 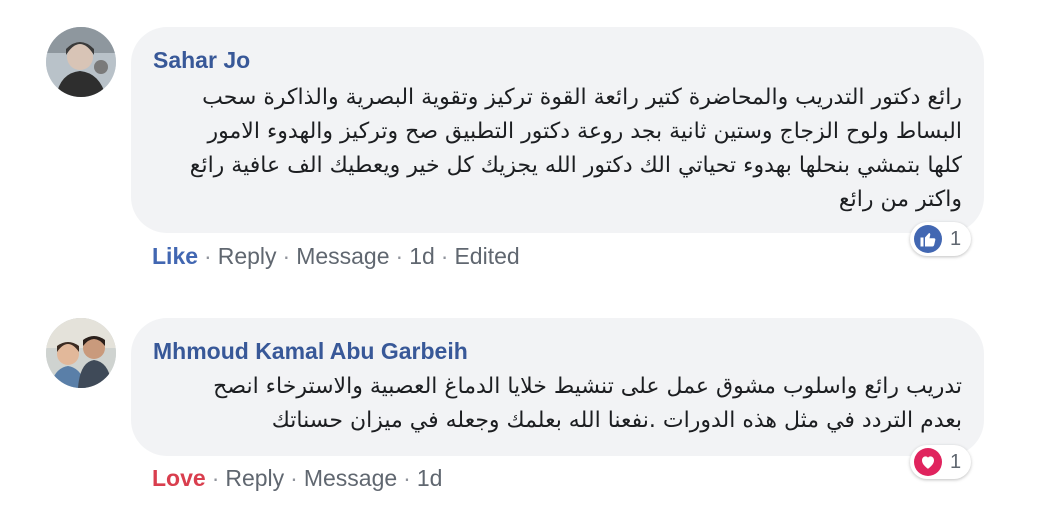 What do you see at coordinates (254, 478) in the screenshot?
I see `reply-button: Reply` at bounding box center [254, 478].